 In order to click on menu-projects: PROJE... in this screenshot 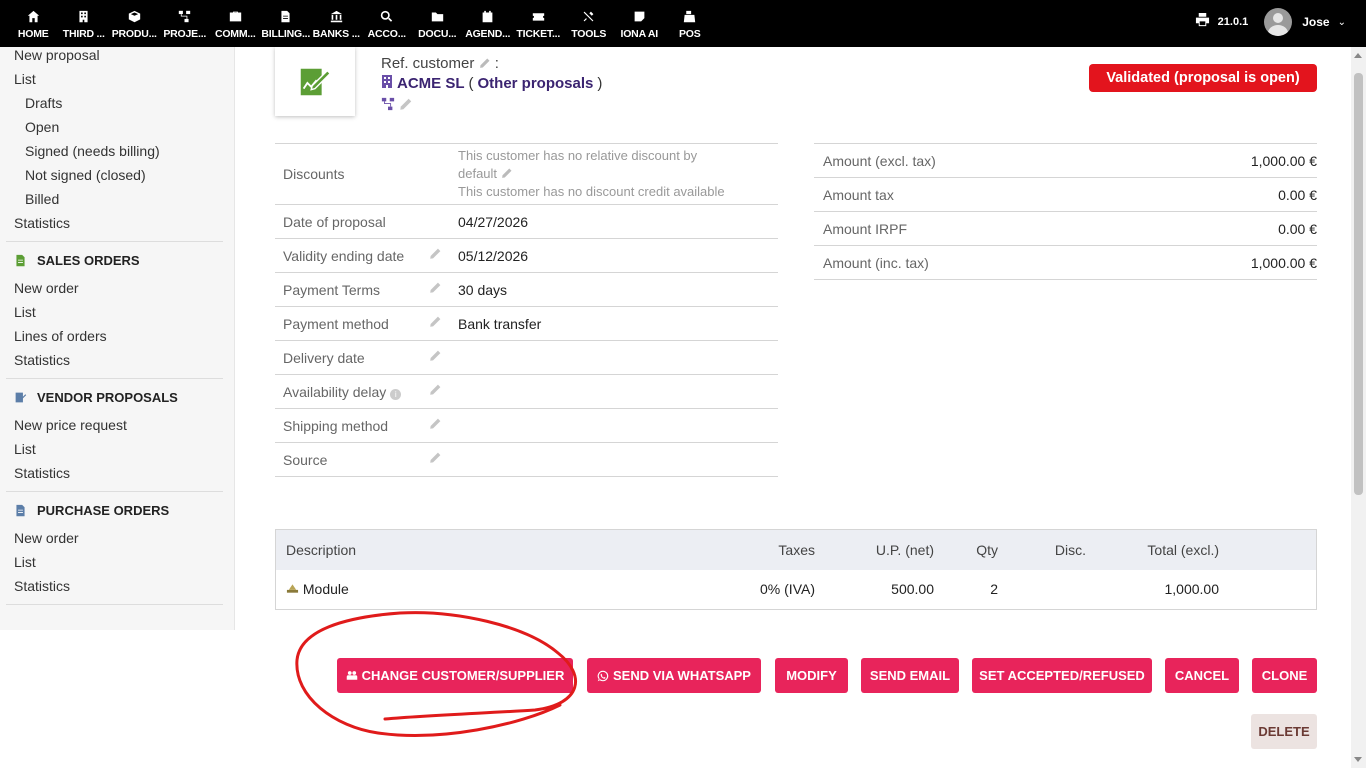, I will do `click(185, 23)`.